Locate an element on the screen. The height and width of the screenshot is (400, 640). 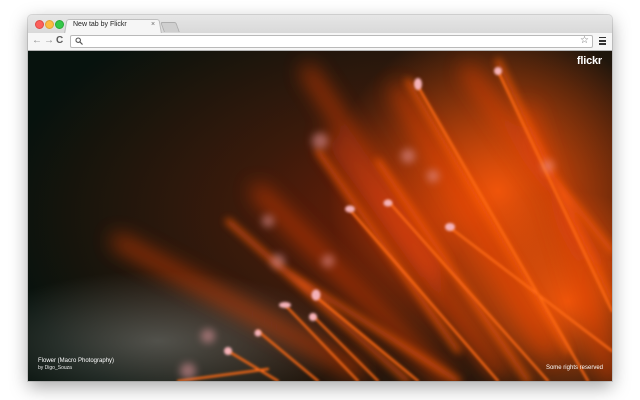
search-icon is located at coordinates (79, 41).